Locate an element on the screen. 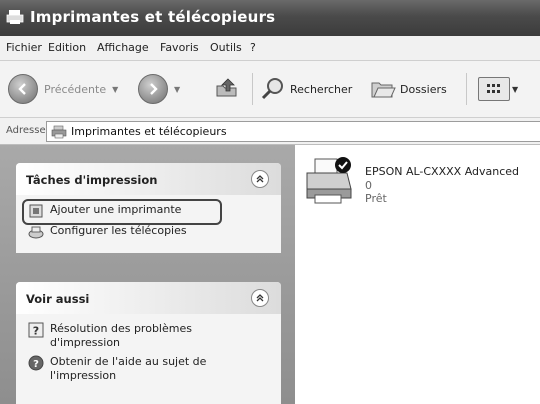 The width and height of the screenshot is (540, 404). address-input: Imprimantes et télécopieurs is located at coordinates (293, 131).